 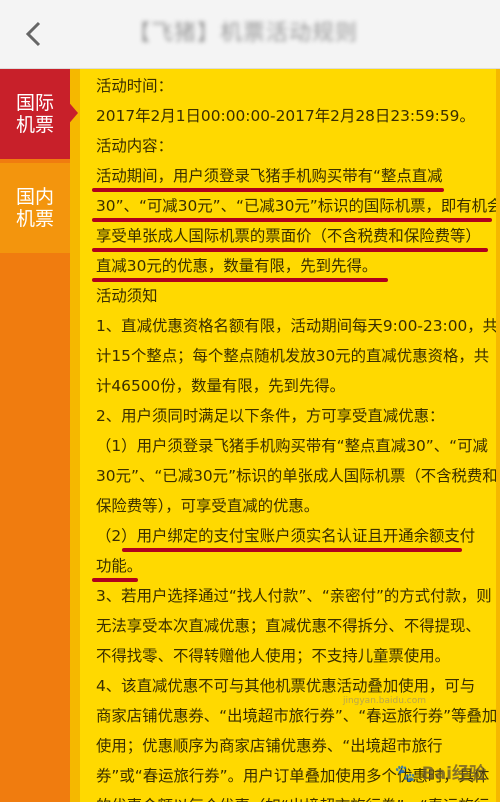 What do you see at coordinates (134, 146) in the screenshot?
I see `rule-line: 活动内容：` at bounding box center [134, 146].